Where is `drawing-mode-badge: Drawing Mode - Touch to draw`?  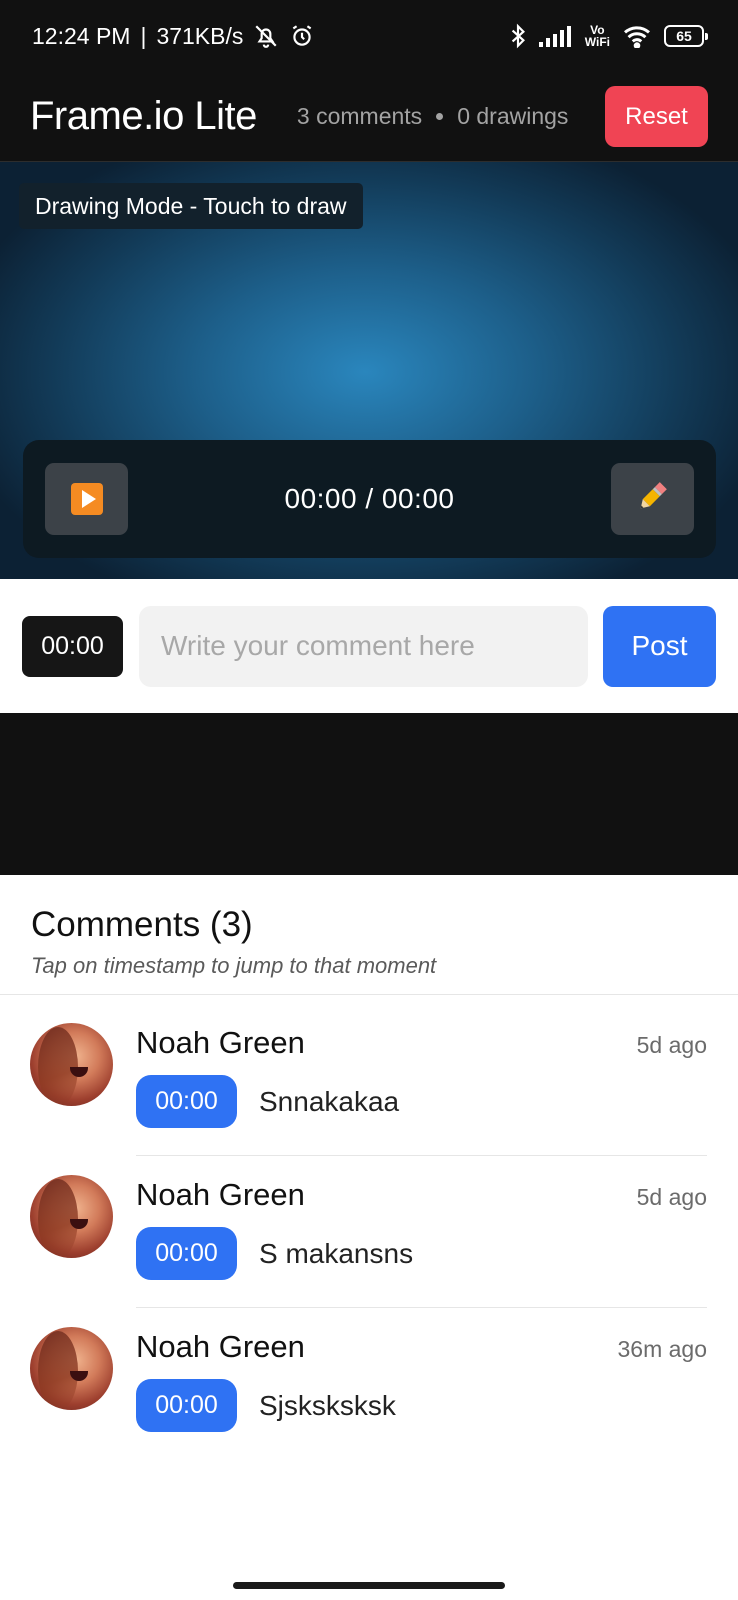
drawing-mode-badge: Drawing Mode - Touch to draw is located at coordinates (191, 206).